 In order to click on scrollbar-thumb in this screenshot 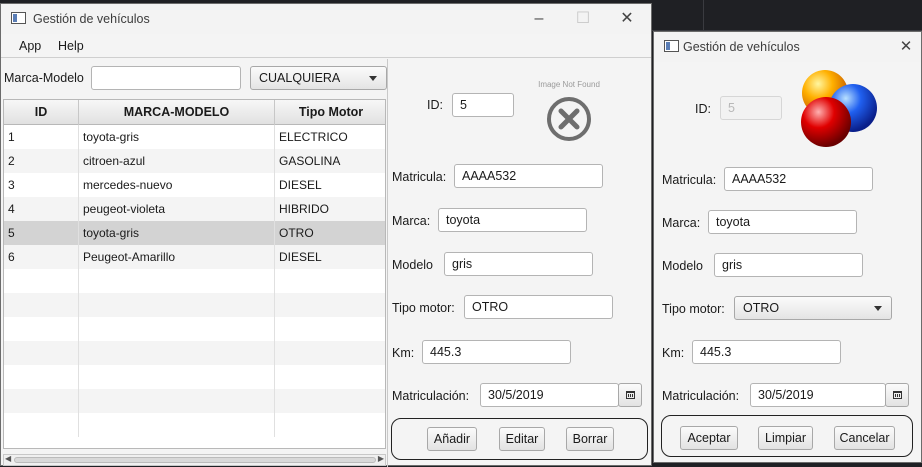, I will do `click(195, 460)`.